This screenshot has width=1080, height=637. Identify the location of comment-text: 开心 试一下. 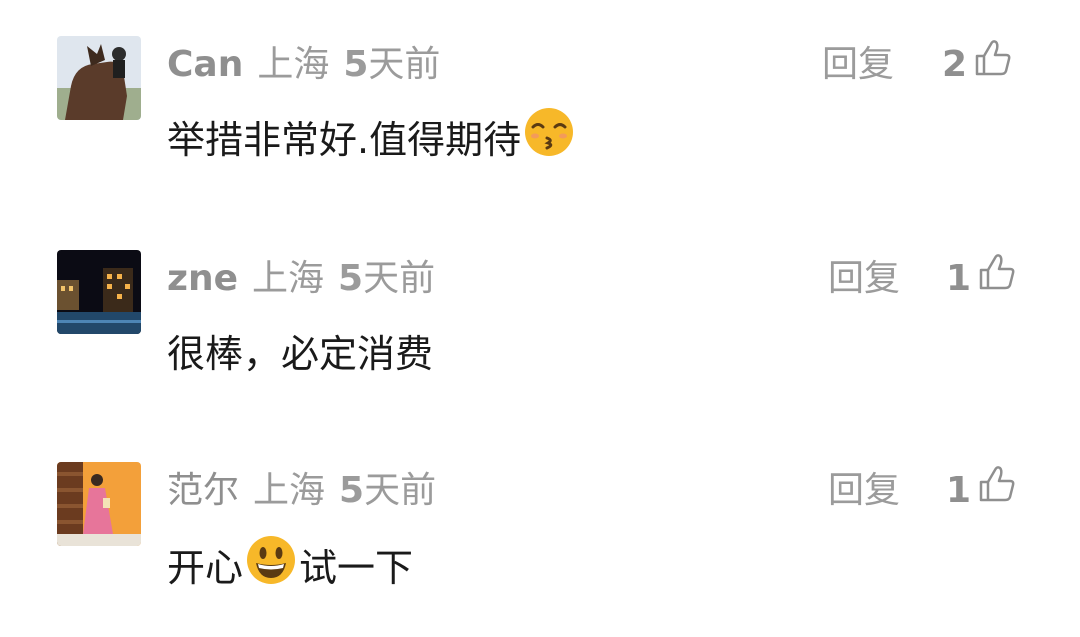
(290, 566).